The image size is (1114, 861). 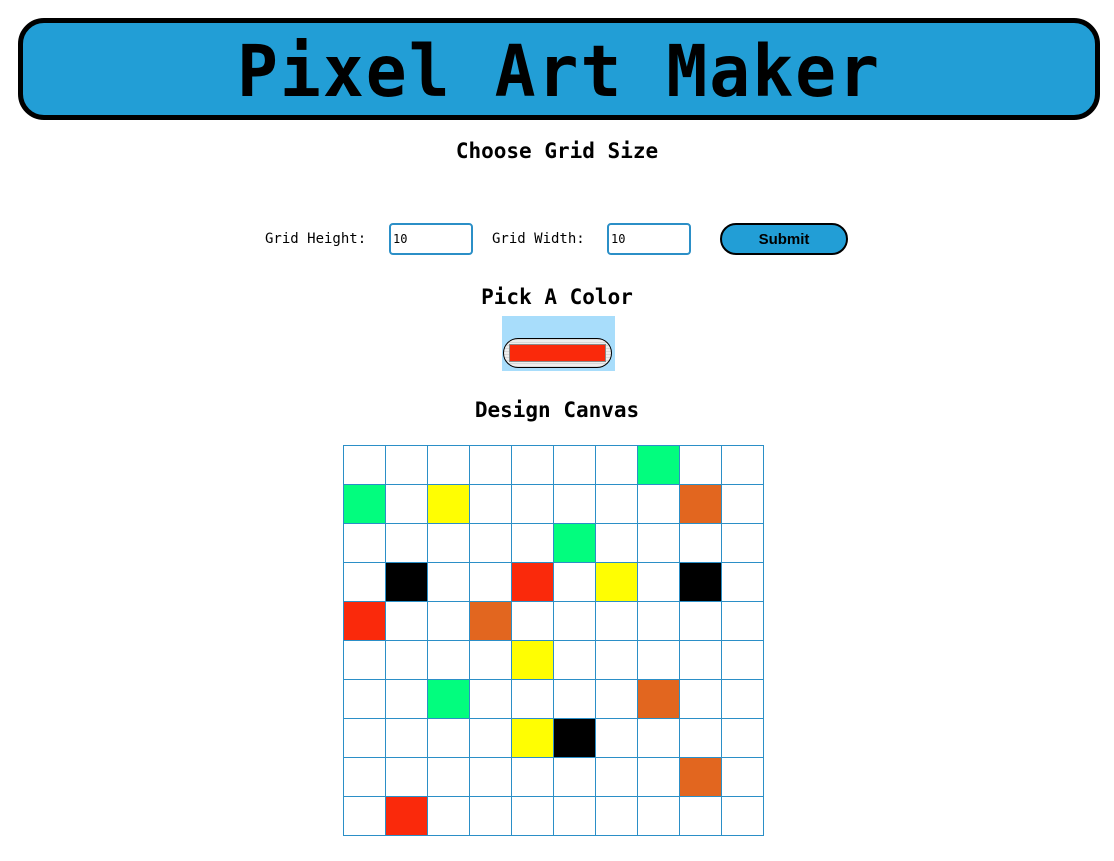 I want to click on grid-width-input, so click(x=649, y=239).